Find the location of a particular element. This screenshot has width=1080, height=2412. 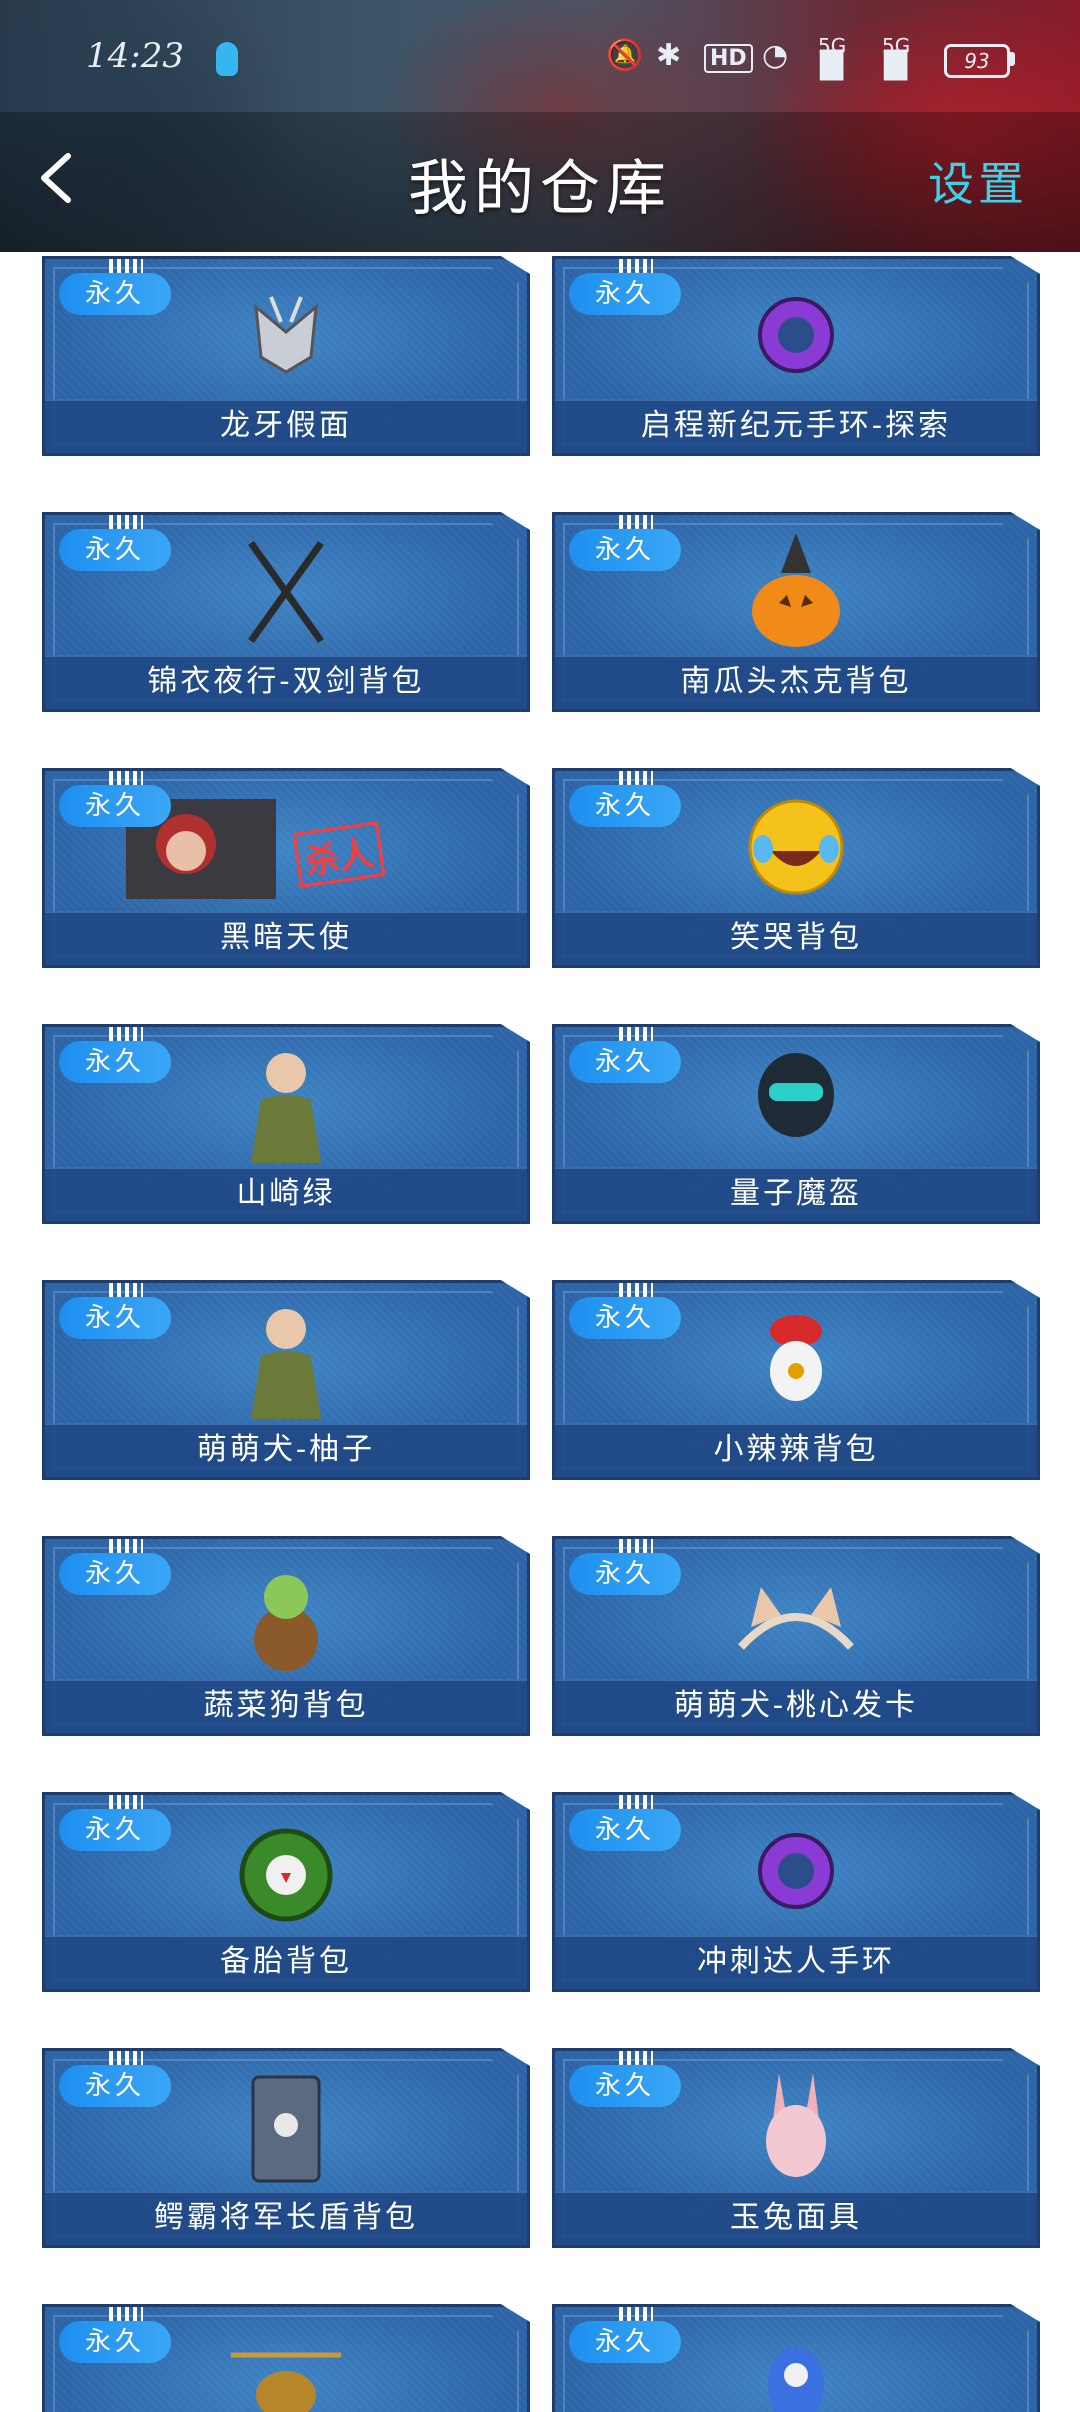

veggie-dog-icon is located at coordinates (286, 1616).